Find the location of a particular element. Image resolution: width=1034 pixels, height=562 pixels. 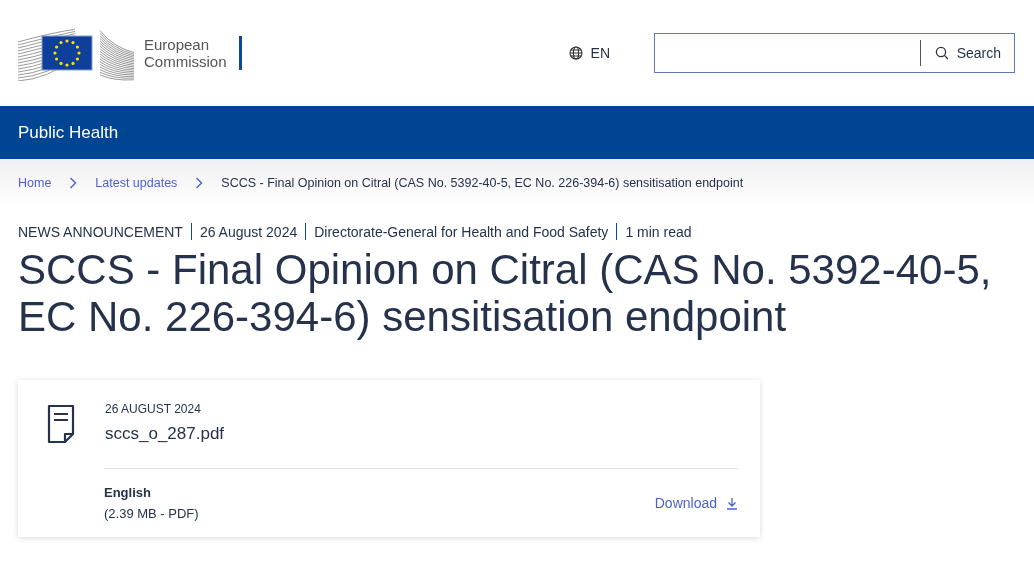

site-title: Public Health is located at coordinates (68, 132).